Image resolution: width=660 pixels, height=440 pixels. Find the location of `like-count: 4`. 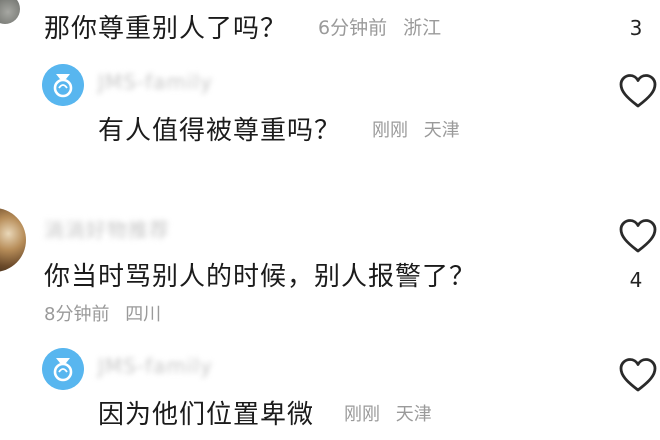

like-count: 4 is located at coordinates (636, 280).